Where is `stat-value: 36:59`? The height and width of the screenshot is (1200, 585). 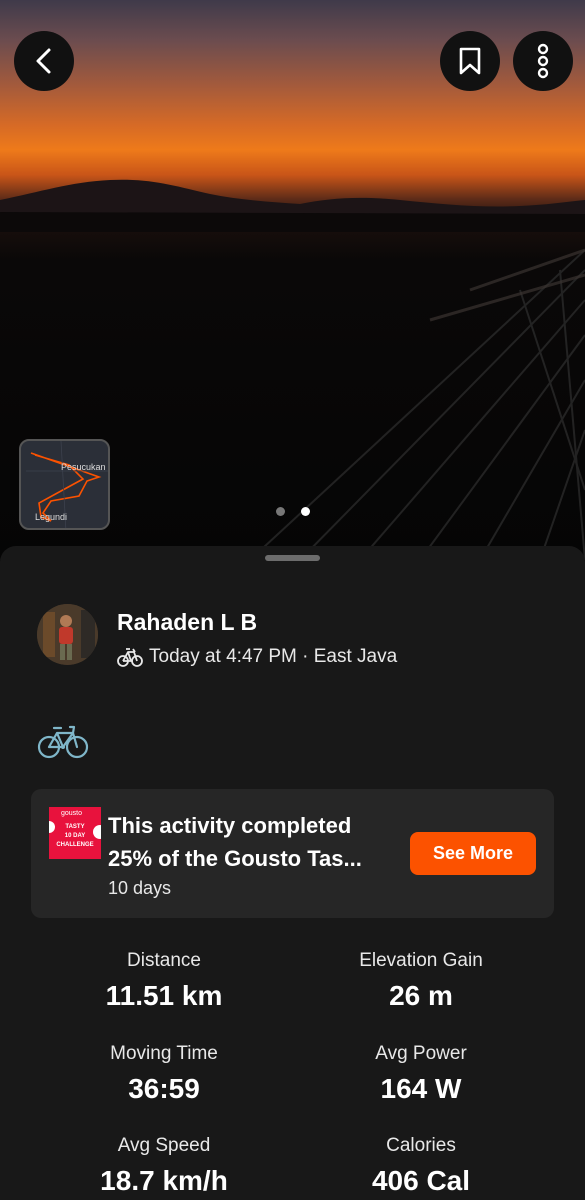
stat-value: 36:59 is located at coordinates (164, 1088).